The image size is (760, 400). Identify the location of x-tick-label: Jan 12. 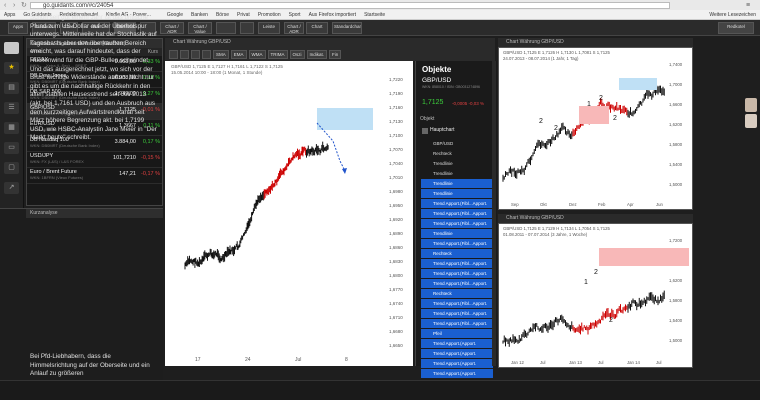
(518, 362).